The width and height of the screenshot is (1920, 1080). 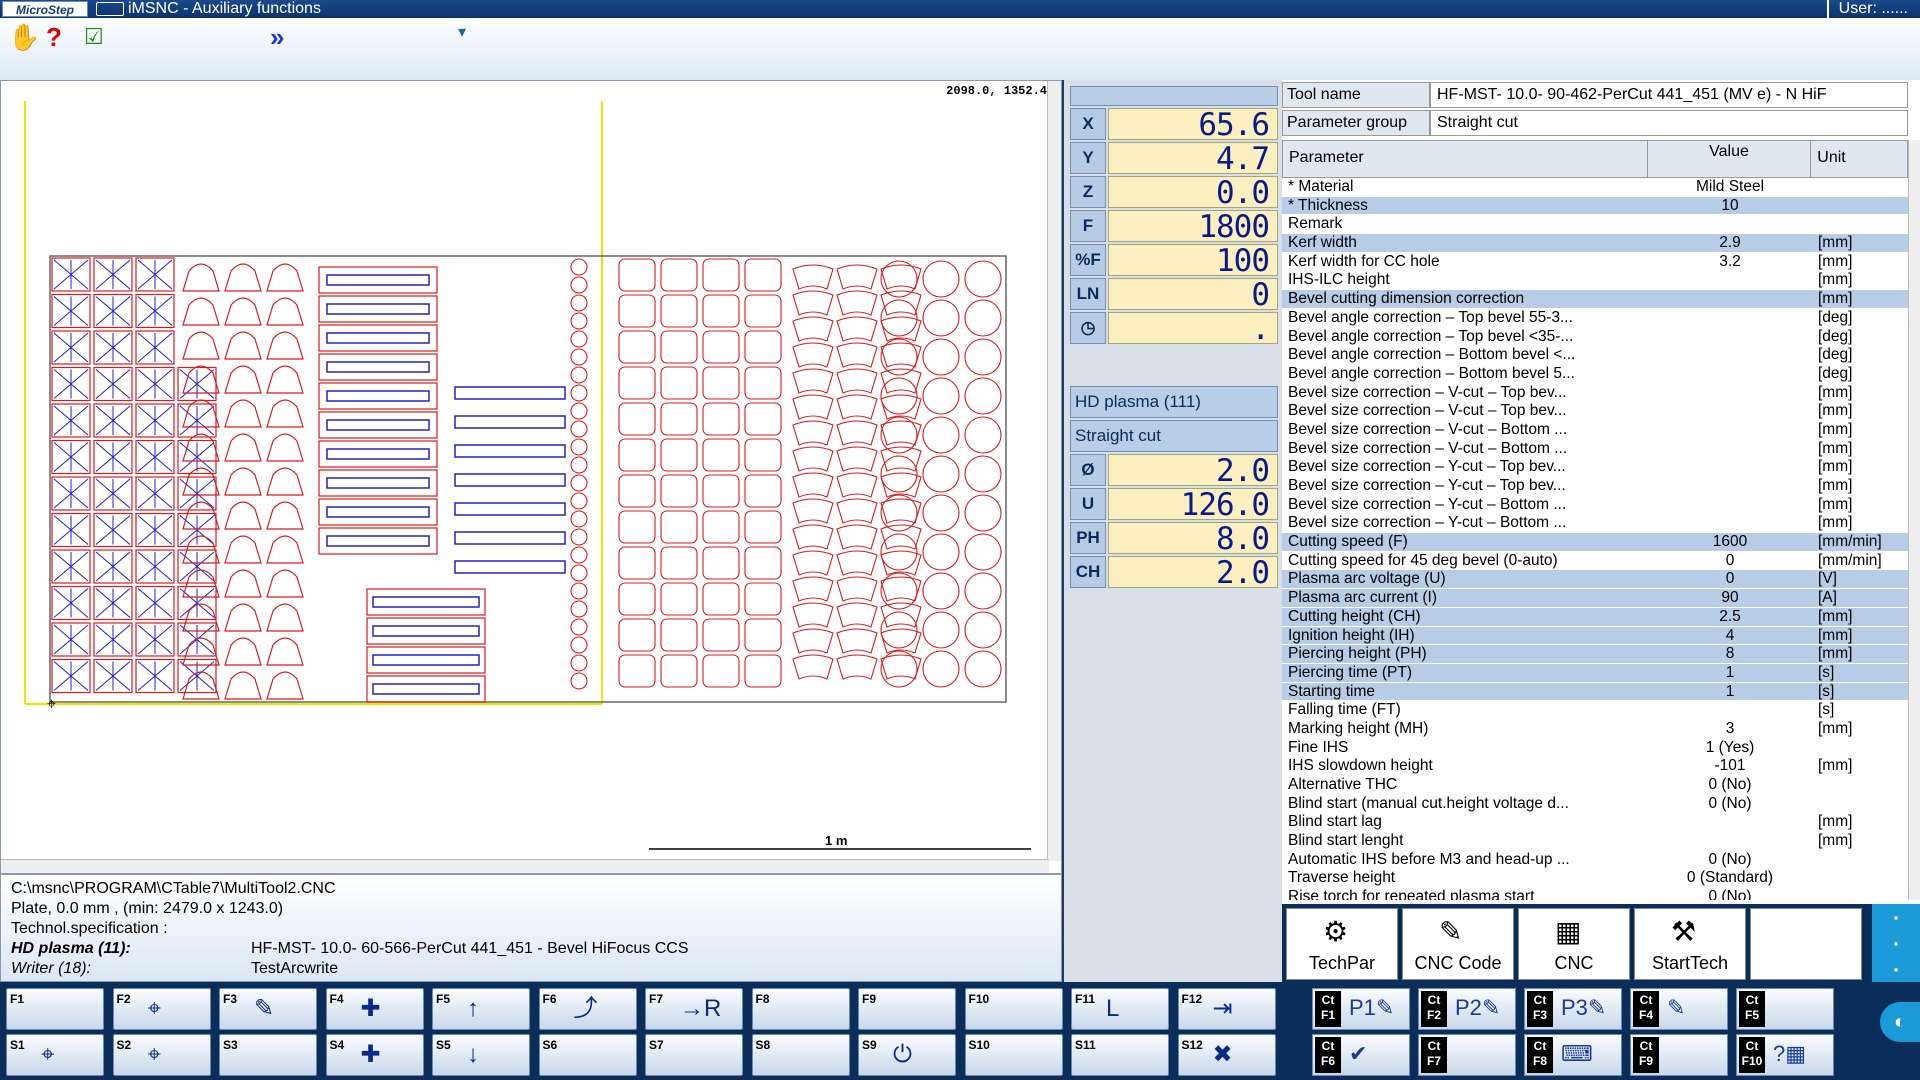 What do you see at coordinates (1595, 729) in the screenshot?
I see `parameter-row: Marking height (MH) 3 [mm]` at bounding box center [1595, 729].